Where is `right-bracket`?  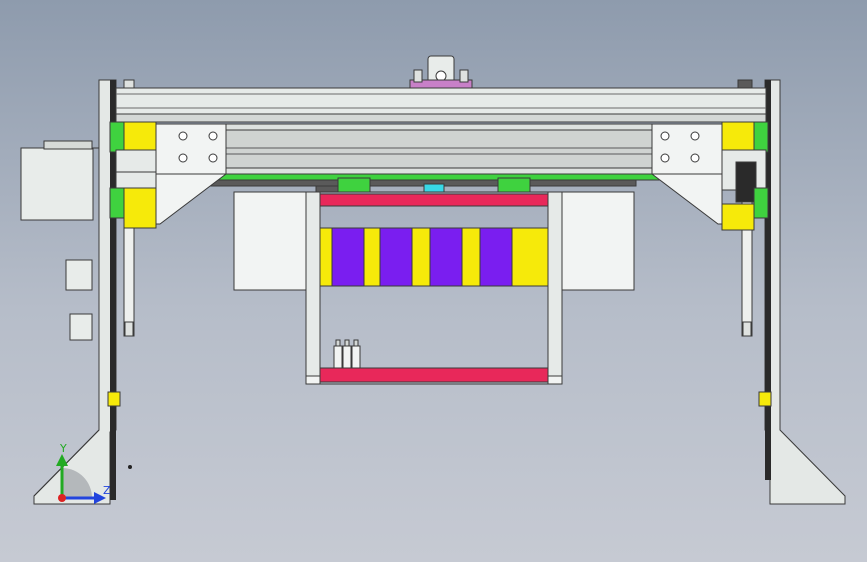 right-bracket is located at coordinates (686, 174).